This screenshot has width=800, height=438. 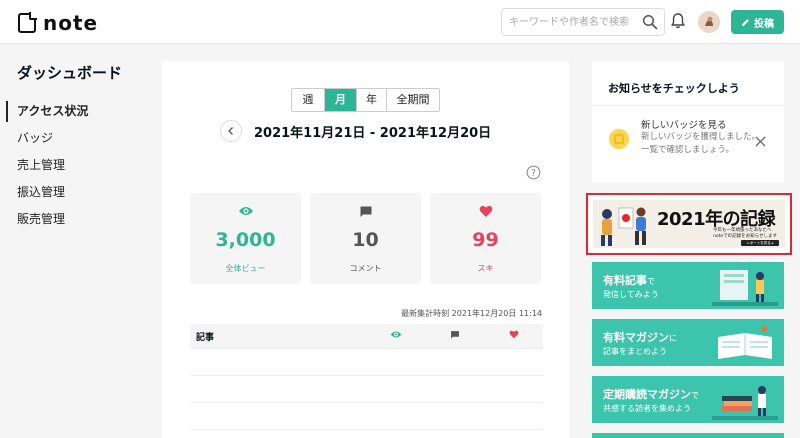 What do you see at coordinates (688, 342) in the screenshot?
I see `promo-paid-magazine: 有料マガジンに 記事をまとめよう` at bounding box center [688, 342].